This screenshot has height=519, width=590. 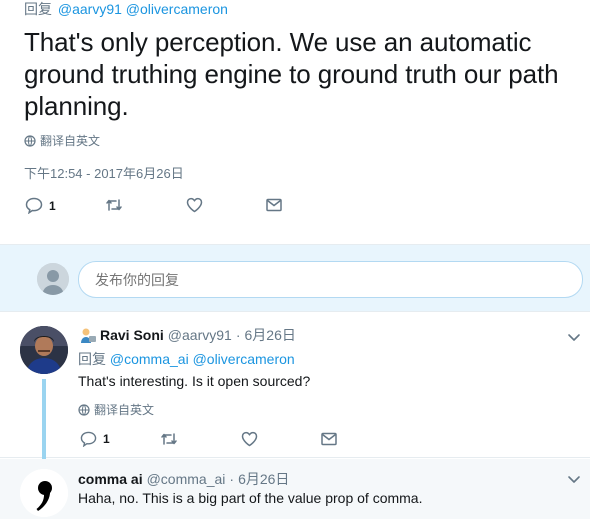 I want to click on reply-to-line: 回复 @comma_ai @olivercameron, so click(x=186, y=359).